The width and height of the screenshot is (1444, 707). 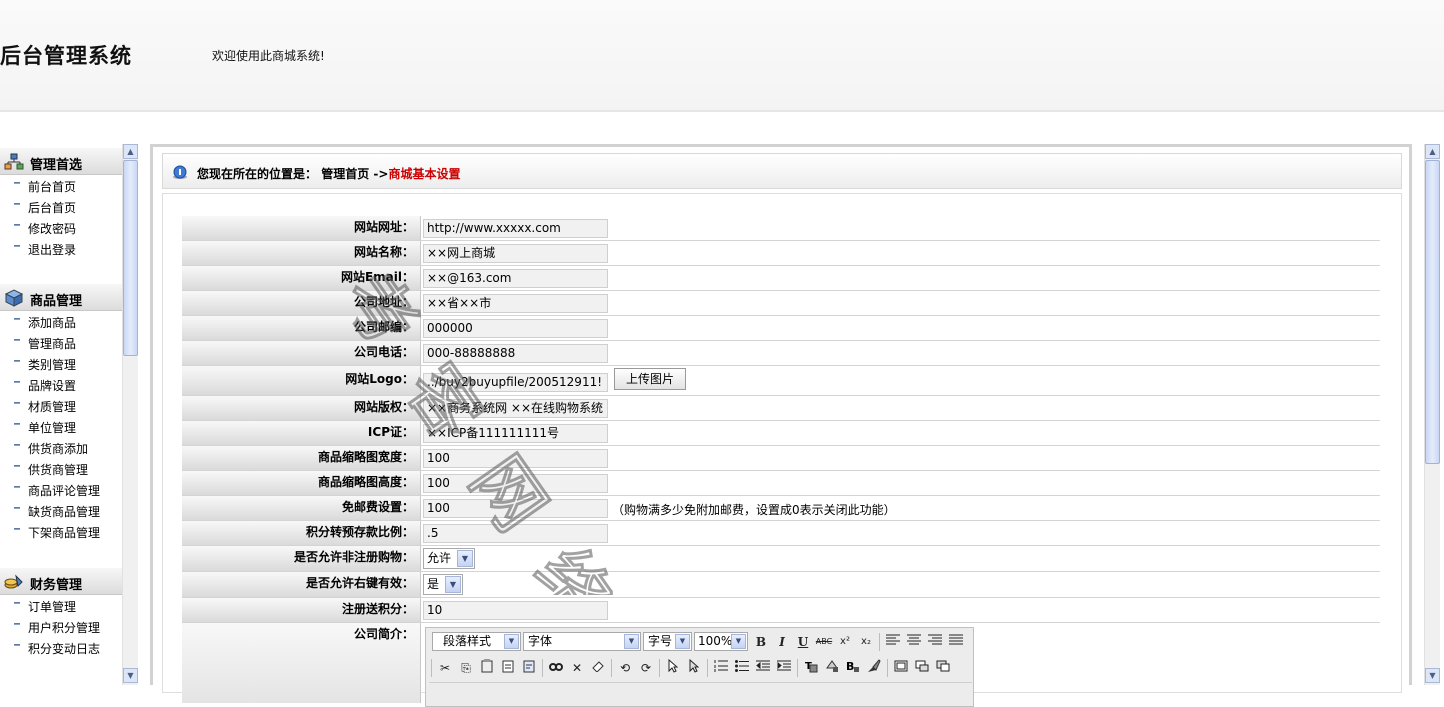 What do you see at coordinates (449, 558) in the screenshot?
I see `guest-shopping-select: 允许 ▼` at bounding box center [449, 558].